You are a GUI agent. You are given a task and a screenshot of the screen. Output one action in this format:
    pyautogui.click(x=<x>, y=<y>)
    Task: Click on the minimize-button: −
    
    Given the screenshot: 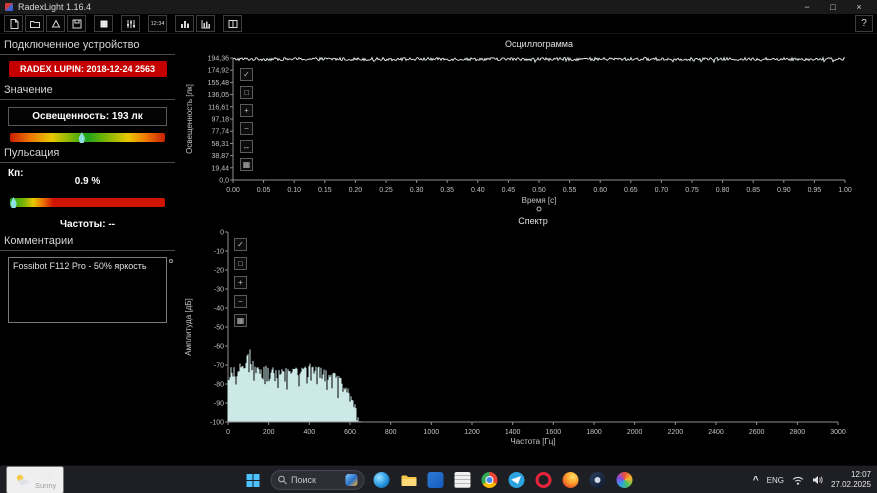 What is the action you would take?
    pyautogui.click(x=807, y=7)
    